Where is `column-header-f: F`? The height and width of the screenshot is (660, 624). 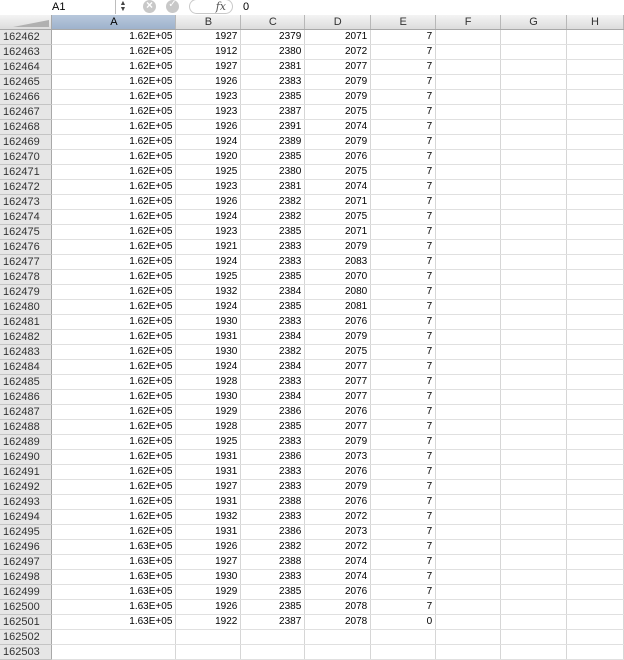 column-header-f: F is located at coordinates (468, 22).